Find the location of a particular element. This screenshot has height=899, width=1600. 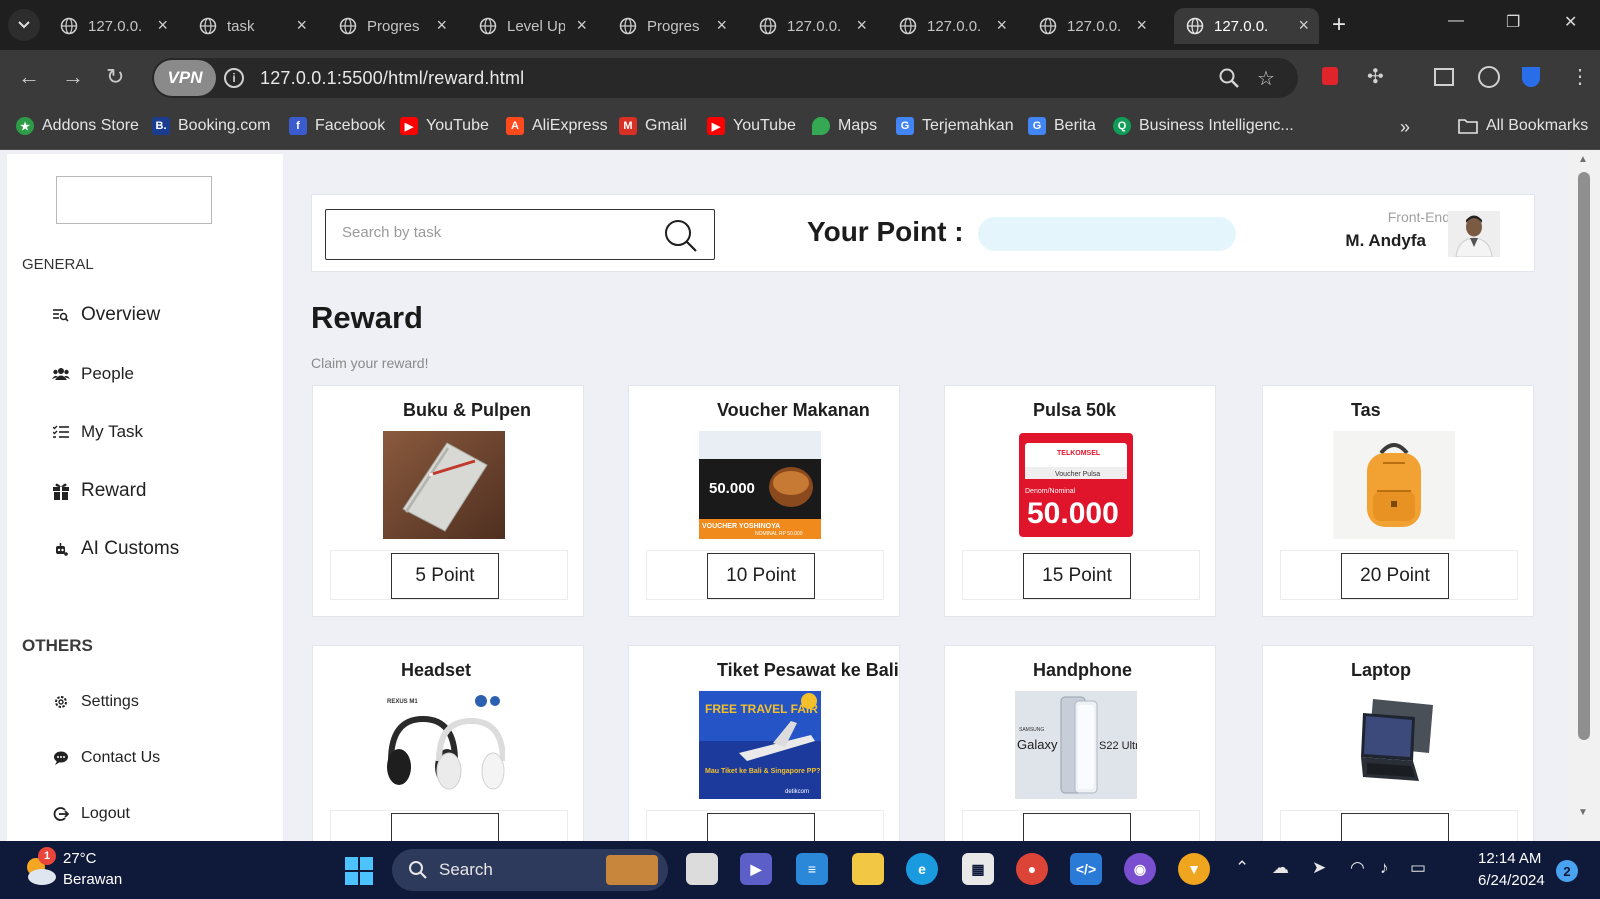

address-bar: VPN i 127.0.0.1:5500/html/reward.html ☆ is located at coordinates (725, 78).